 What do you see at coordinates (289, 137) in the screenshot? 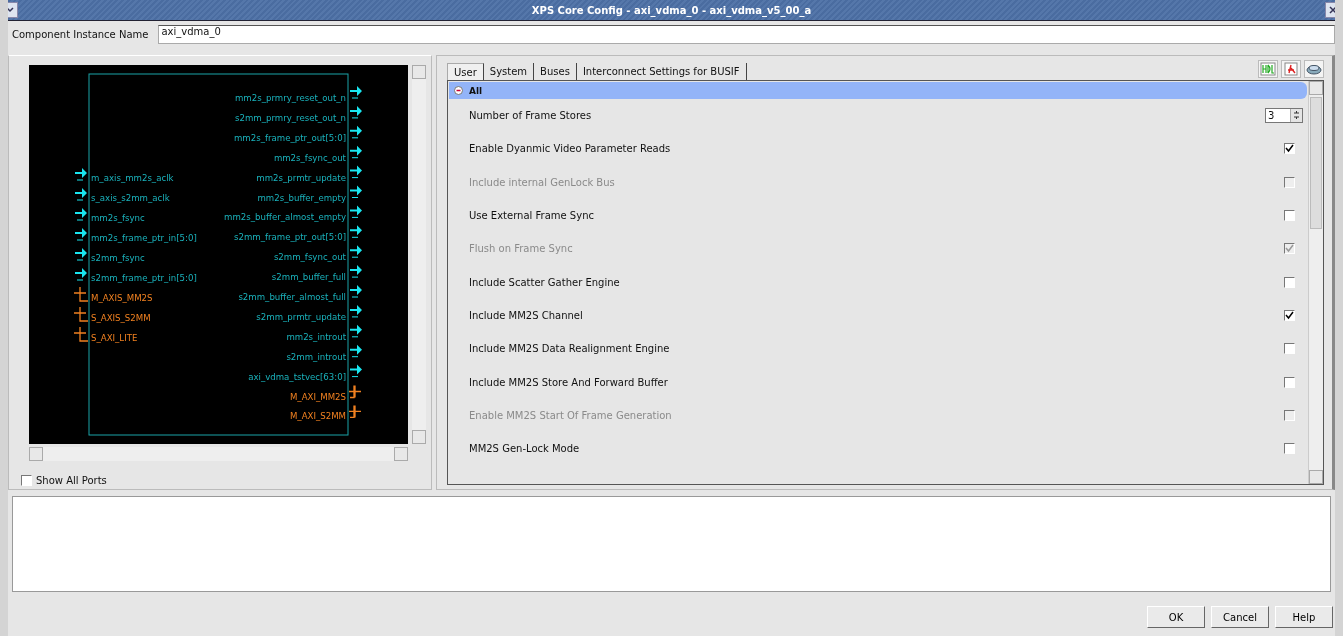
I see `port-label: mm2s_frame_ptr_out[5:0]` at bounding box center [289, 137].